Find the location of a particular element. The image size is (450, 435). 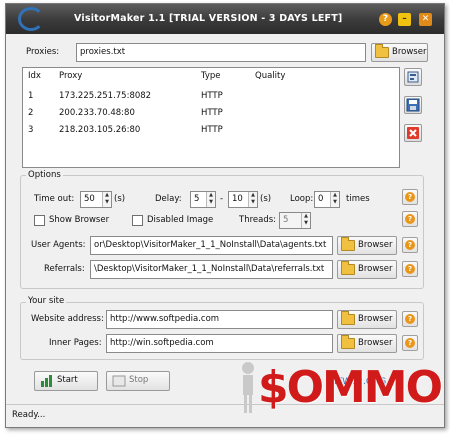

row-proxy: 218.203.105.26:80 is located at coordinates (100, 130).